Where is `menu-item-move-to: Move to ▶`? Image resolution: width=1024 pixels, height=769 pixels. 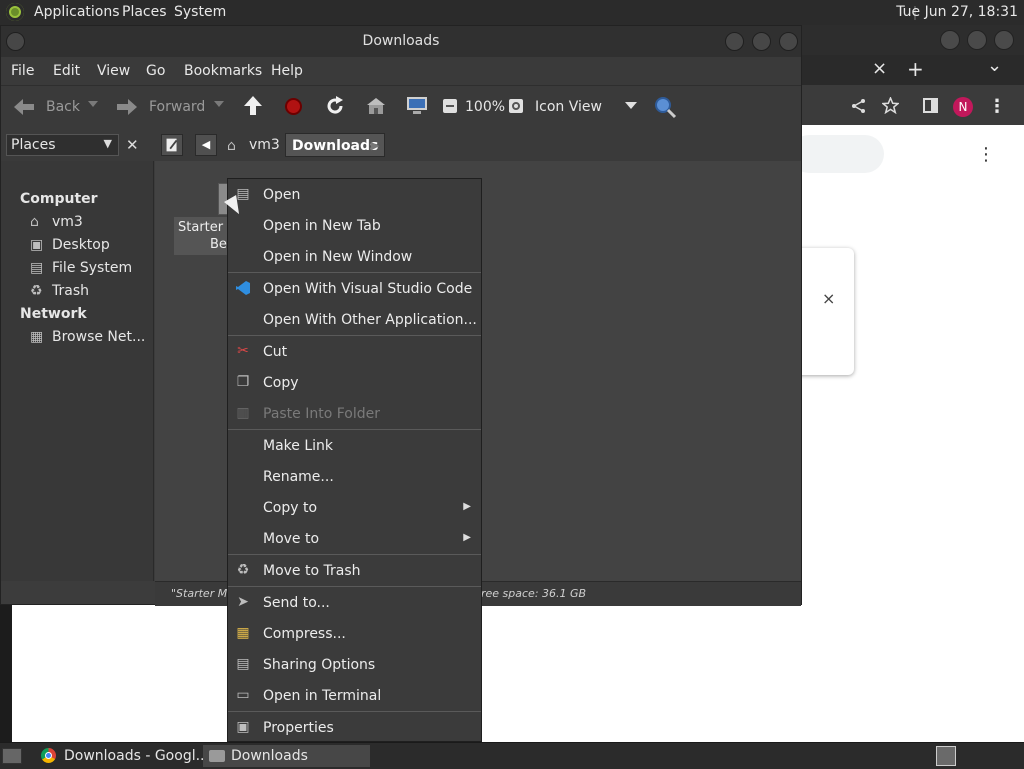
menu-item-move-to: Move to ▶ is located at coordinates (354, 539).